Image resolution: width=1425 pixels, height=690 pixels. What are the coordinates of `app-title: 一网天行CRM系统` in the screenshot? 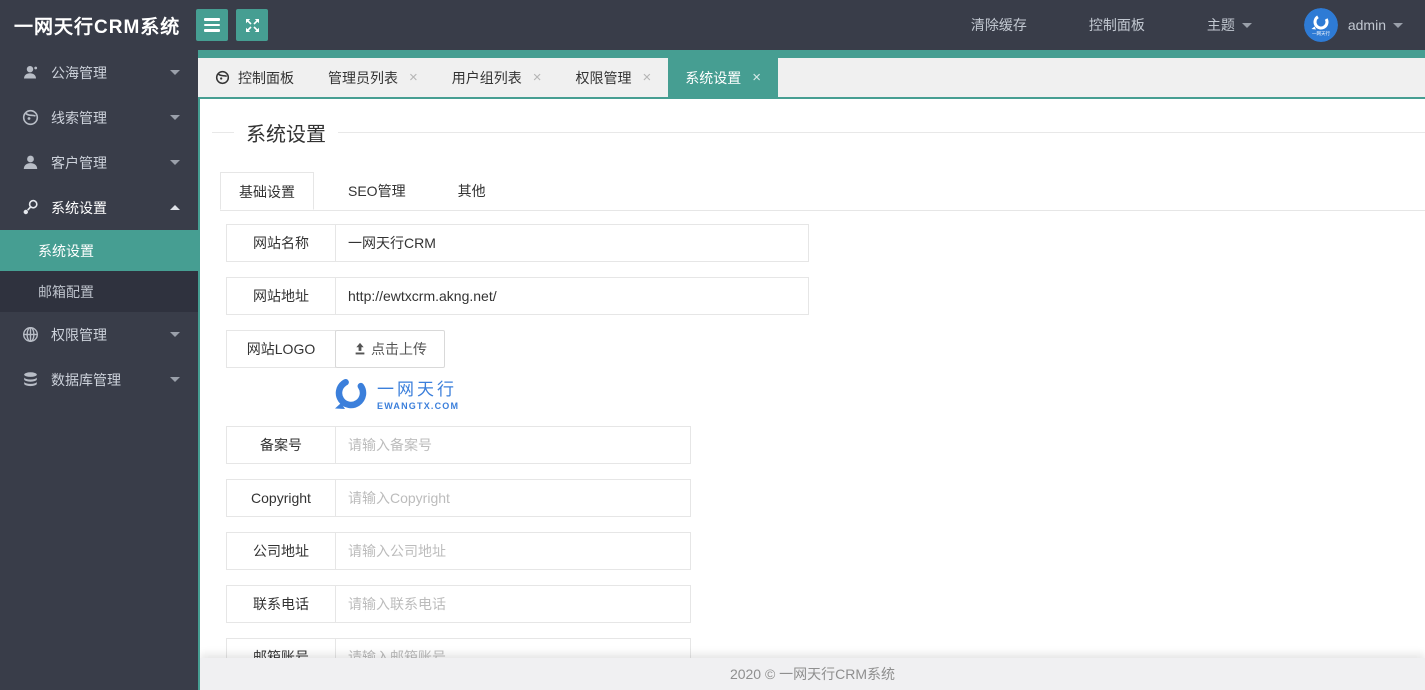 It's located at (97, 27).